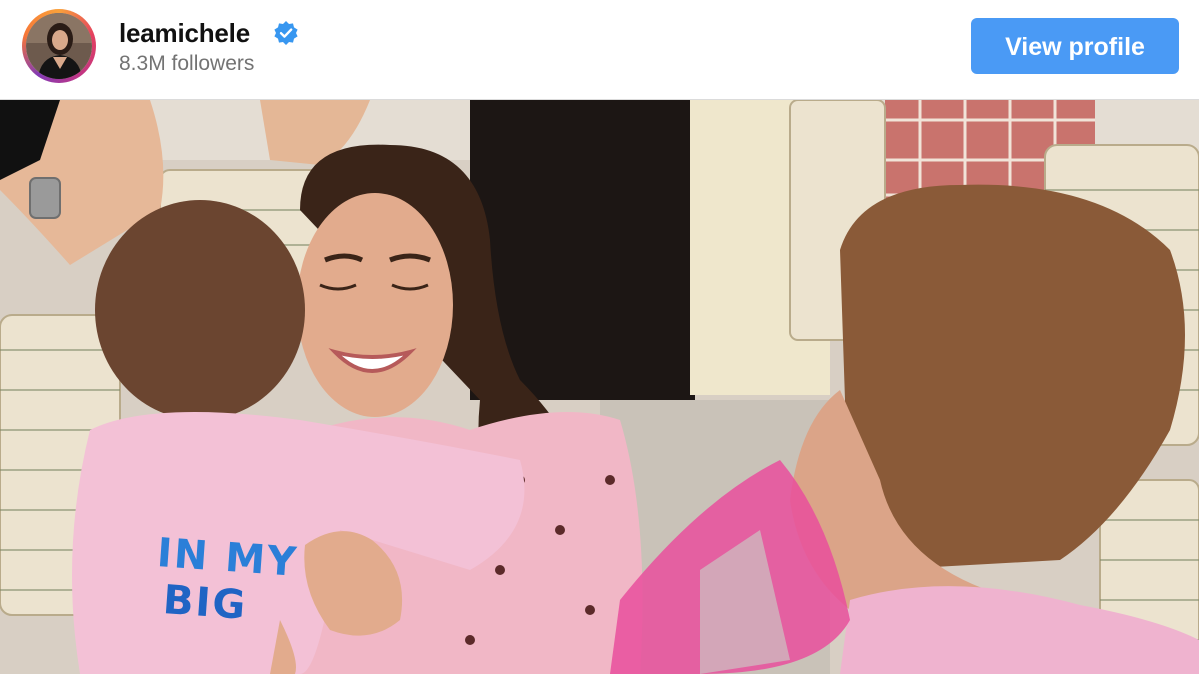 The width and height of the screenshot is (1199, 674). Describe the element at coordinates (187, 63) in the screenshot. I see `follower-count: 8.3M followers` at that location.